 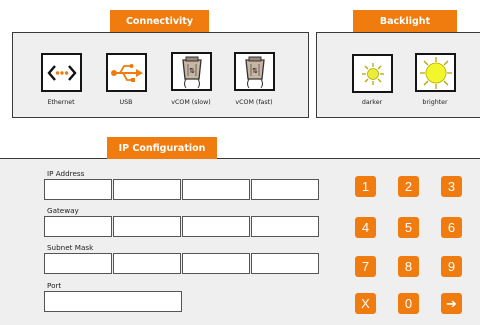 What do you see at coordinates (70, 247) in the screenshot?
I see `subnet-mask-label: Subnet Mask` at bounding box center [70, 247].